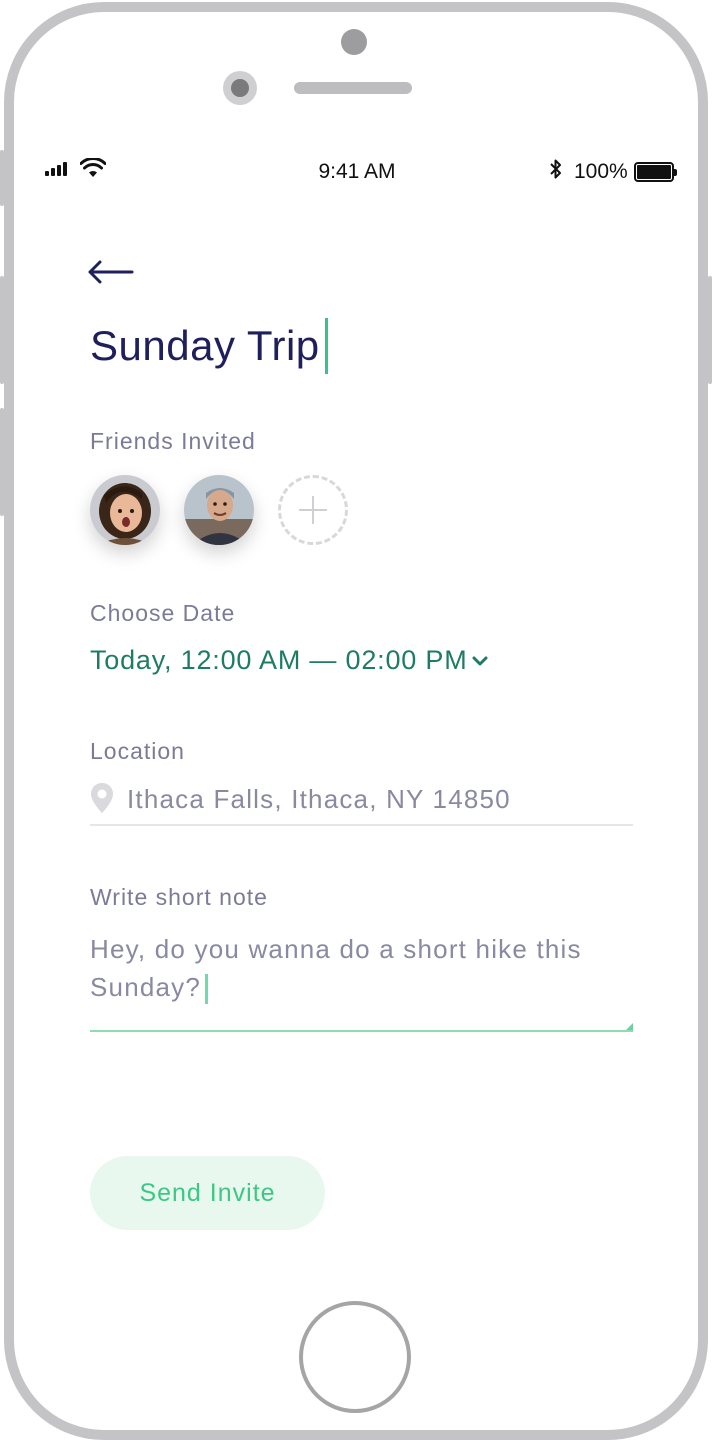  Describe the element at coordinates (2, 462) in the screenshot. I see `volume-down-button` at that location.